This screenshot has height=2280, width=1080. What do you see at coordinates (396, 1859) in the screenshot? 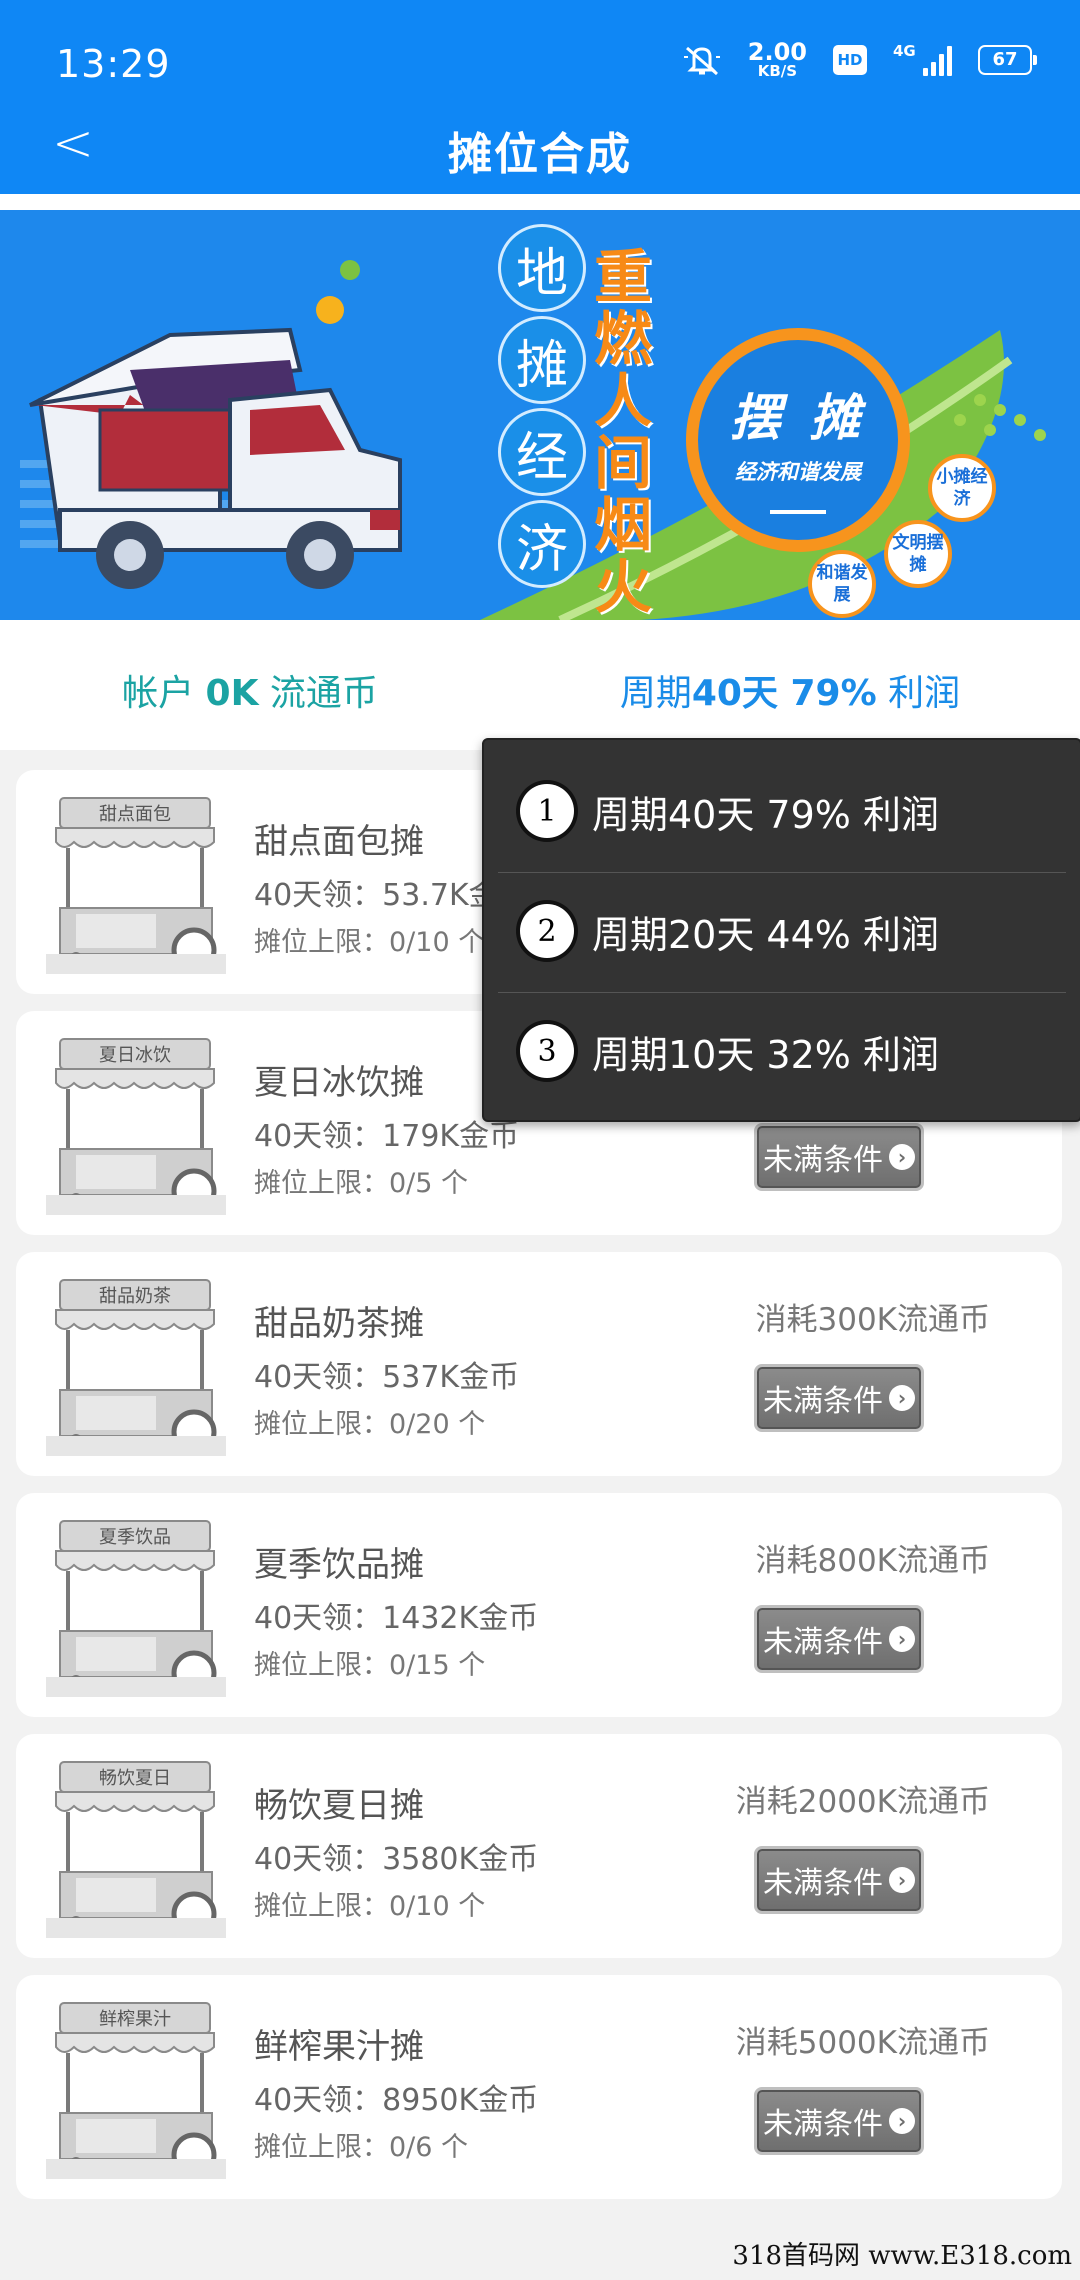
I see `stall-reward: 40天领：3580K金币` at bounding box center [396, 1859].